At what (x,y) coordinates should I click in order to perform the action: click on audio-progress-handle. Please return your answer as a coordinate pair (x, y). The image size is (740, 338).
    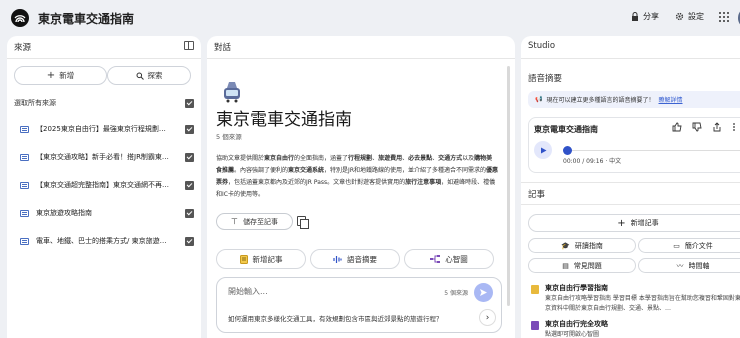
    Looking at the image, I should click on (567, 150).